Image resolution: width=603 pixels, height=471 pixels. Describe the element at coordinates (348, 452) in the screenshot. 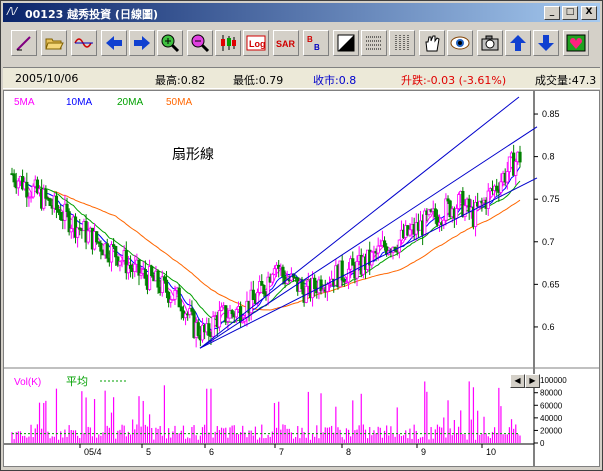

I see `x-tick-label: 8` at that location.